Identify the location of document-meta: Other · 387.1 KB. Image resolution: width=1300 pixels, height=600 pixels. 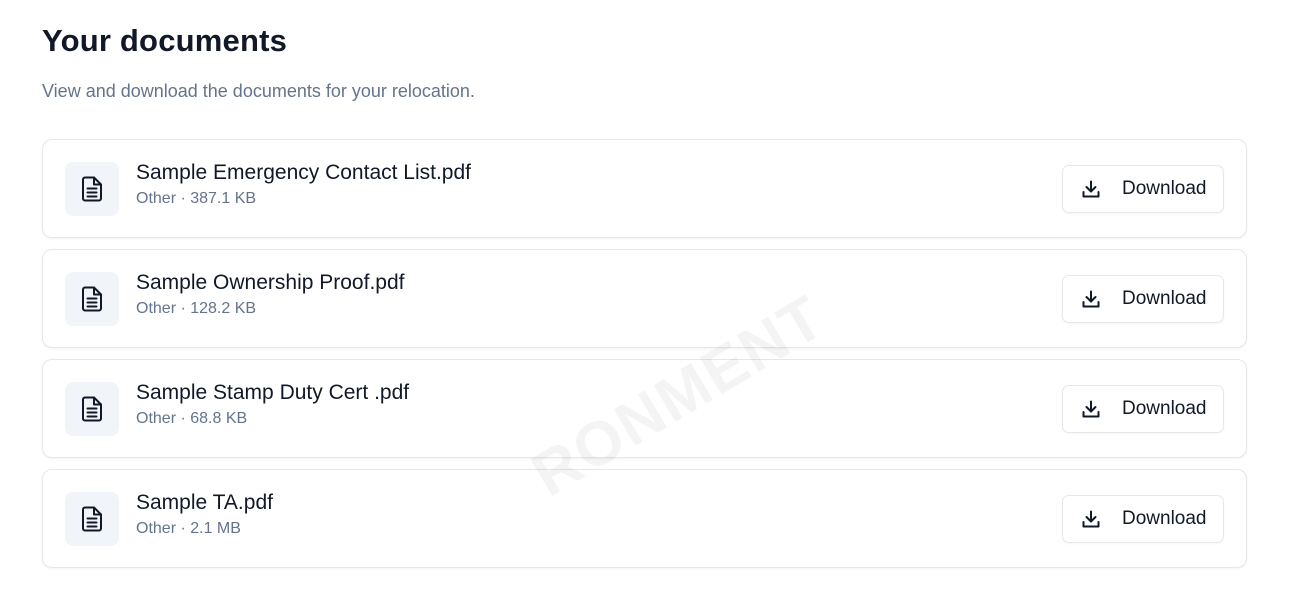
(196, 198).